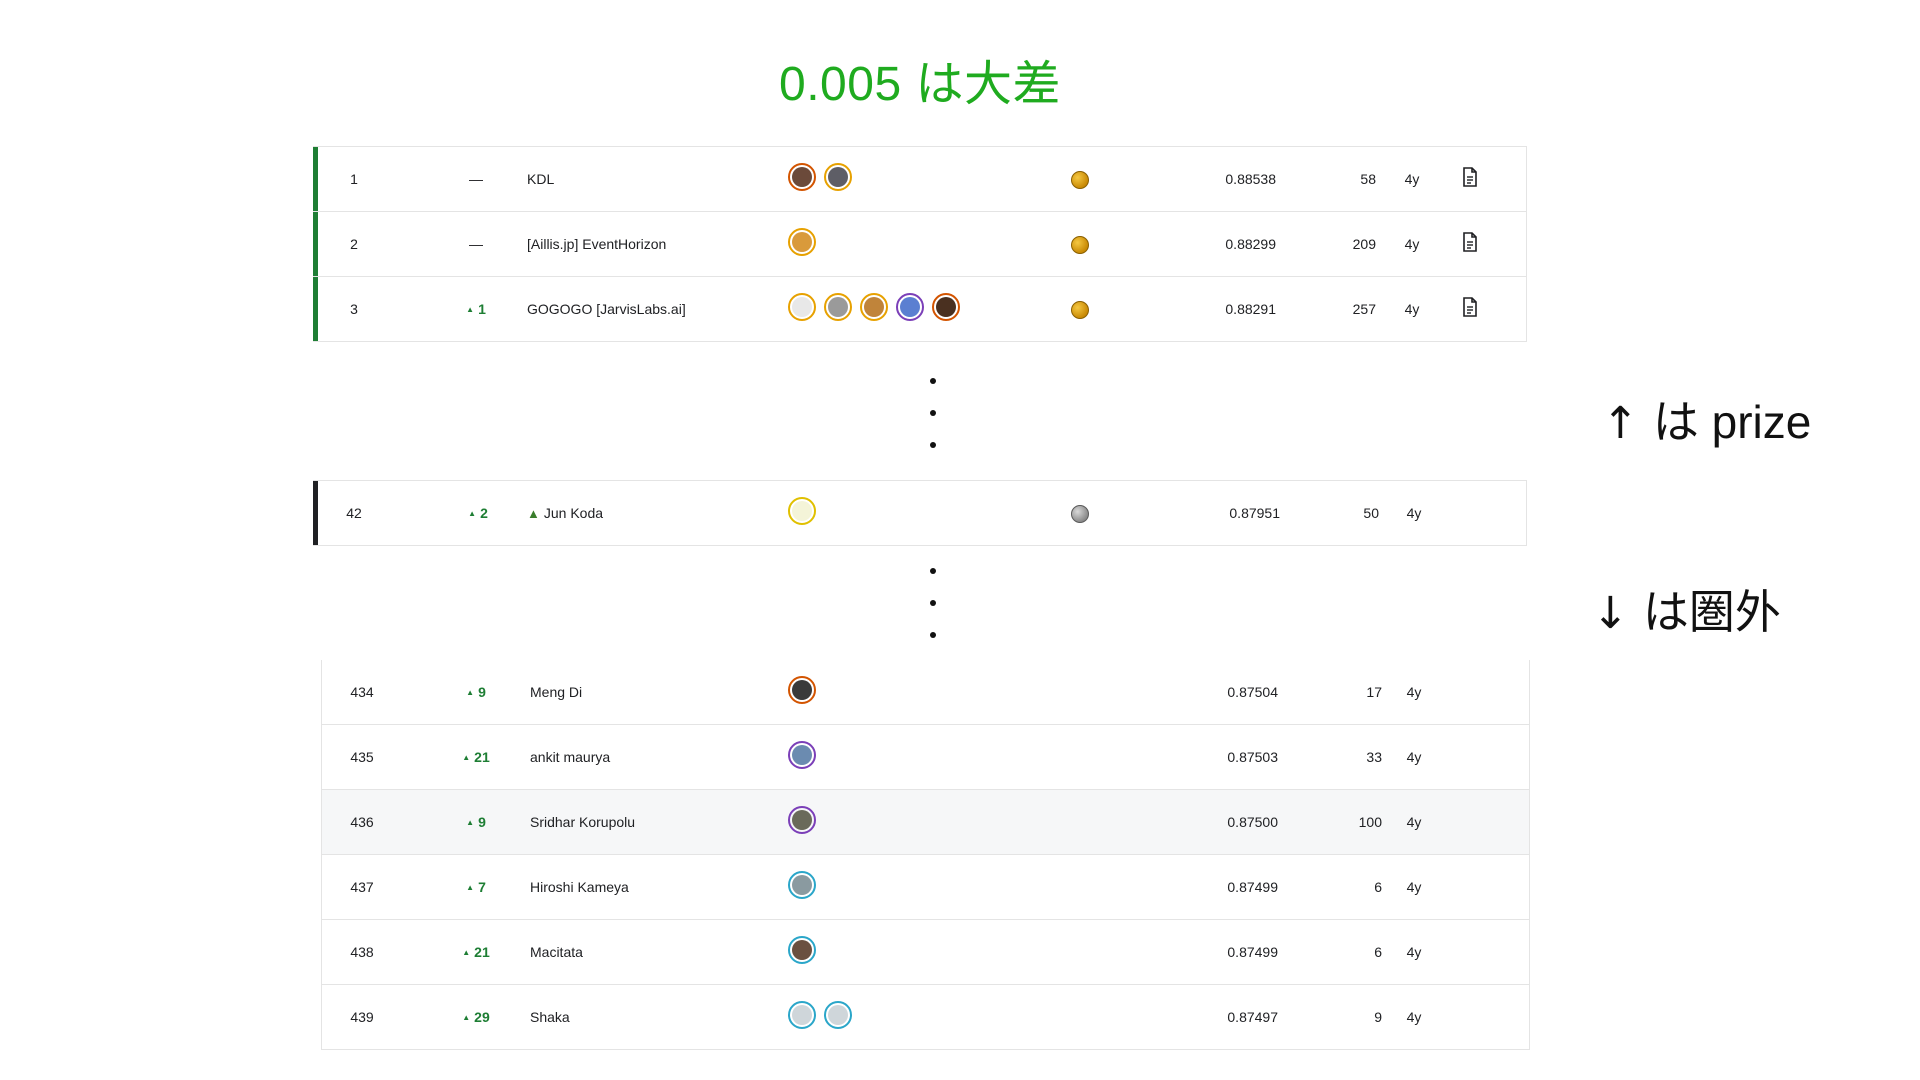 Image resolution: width=1920 pixels, height=1080 pixels. What do you see at coordinates (570, 757) in the screenshot?
I see `team-name: ankit maurya` at bounding box center [570, 757].